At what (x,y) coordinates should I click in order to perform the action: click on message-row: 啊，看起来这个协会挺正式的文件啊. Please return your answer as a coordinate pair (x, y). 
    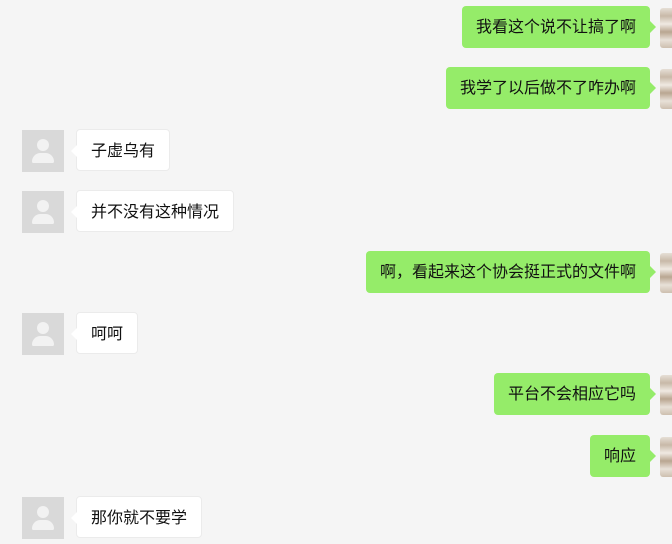
    Looking at the image, I should click on (336, 273).